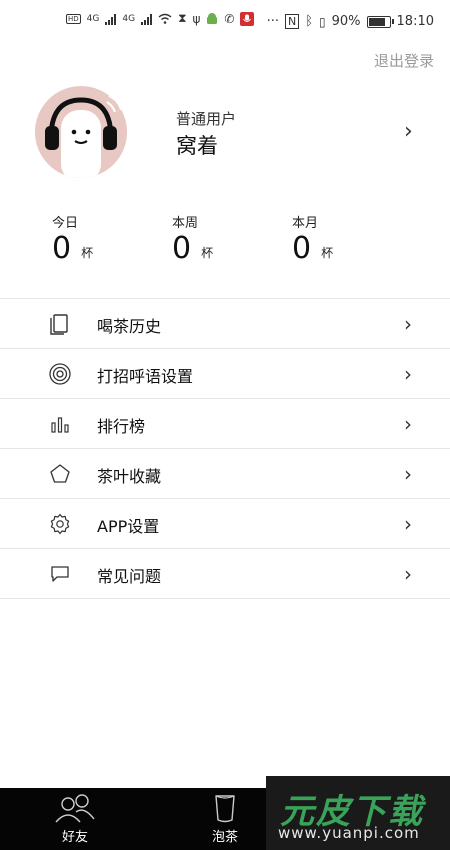 The width and height of the screenshot is (450, 850). Describe the element at coordinates (129, 18) in the screenshot. I see `network-4g-label-2: 4G` at that location.